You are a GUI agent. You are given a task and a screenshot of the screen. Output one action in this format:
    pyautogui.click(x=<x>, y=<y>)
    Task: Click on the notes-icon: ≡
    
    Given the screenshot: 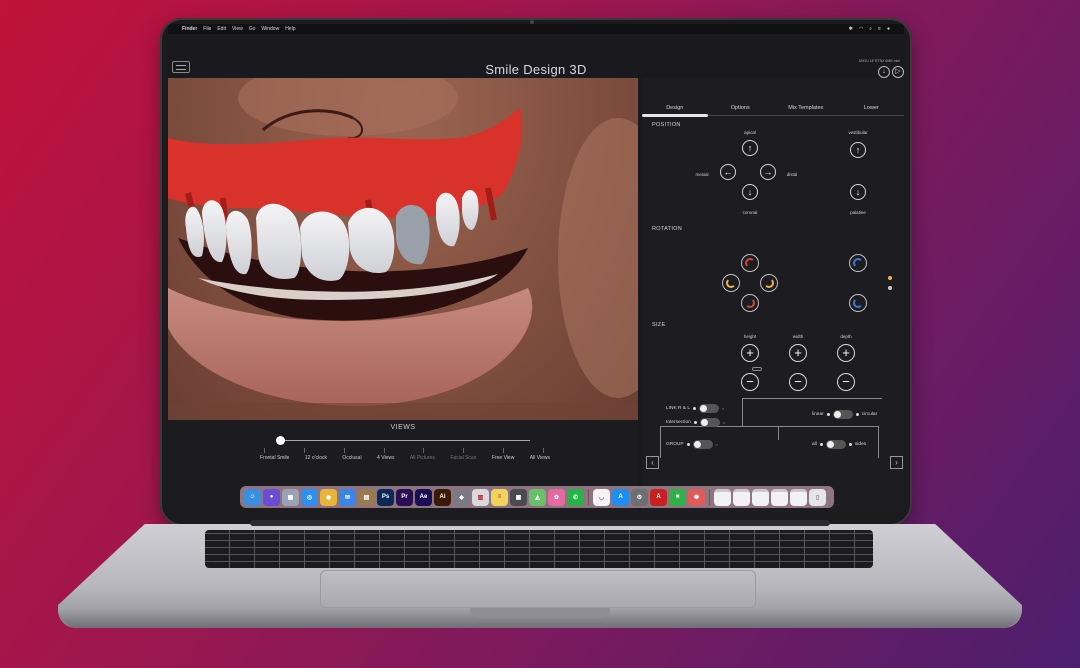 What is the action you would take?
    pyautogui.click(x=499, y=497)
    